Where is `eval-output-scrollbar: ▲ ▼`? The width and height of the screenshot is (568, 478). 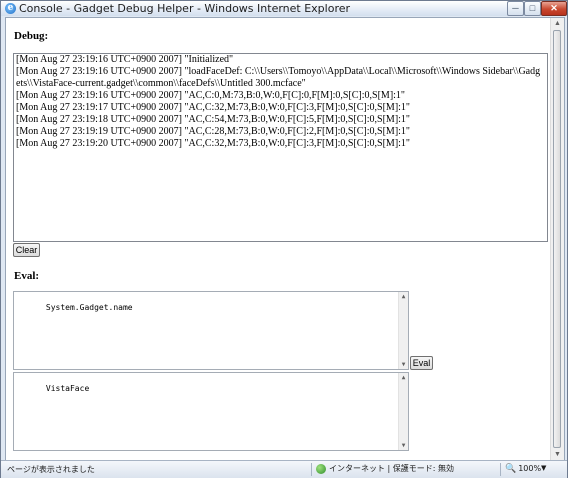 eval-output-scrollbar: ▲ ▼ is located at coordinates (403, 411).